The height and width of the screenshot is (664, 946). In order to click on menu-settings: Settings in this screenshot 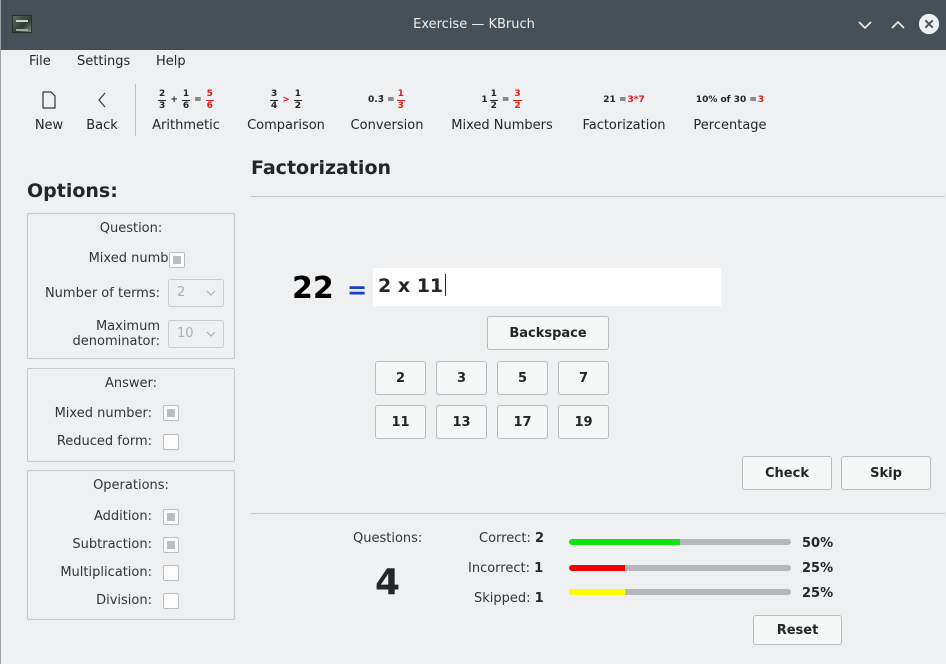, I will do `click(103, 61)`.